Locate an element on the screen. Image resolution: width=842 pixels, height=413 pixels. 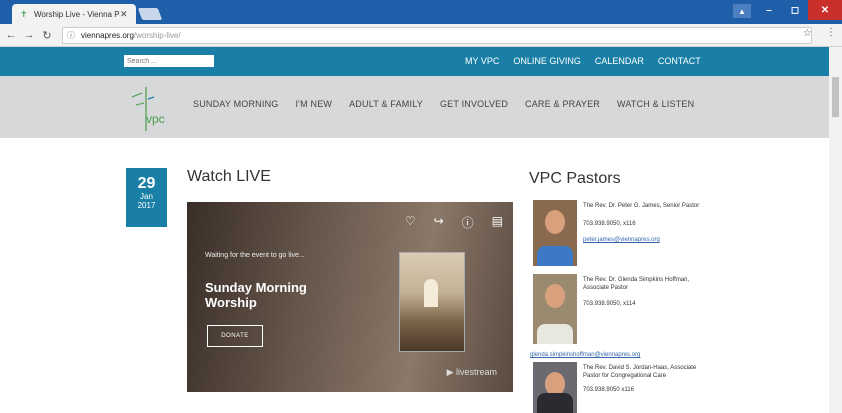
close-window-button: ✕ is located at coordinates (825, 10).